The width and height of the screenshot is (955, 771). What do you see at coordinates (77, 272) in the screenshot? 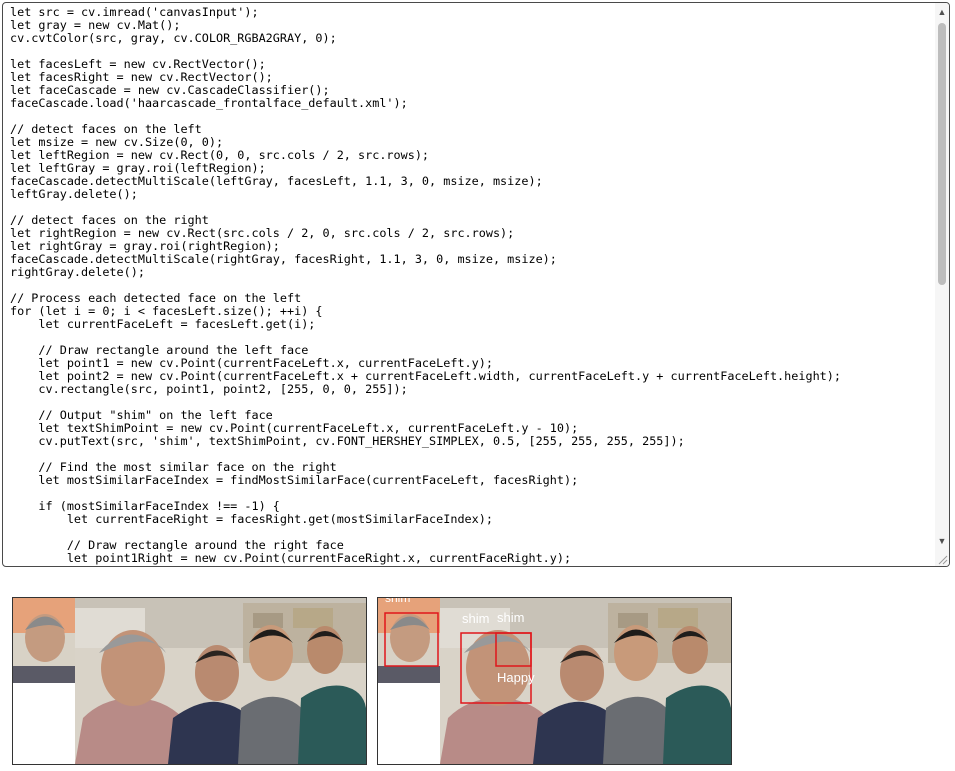
I see `code-line: rightGray.delete();` at bounding box center [77, 272].